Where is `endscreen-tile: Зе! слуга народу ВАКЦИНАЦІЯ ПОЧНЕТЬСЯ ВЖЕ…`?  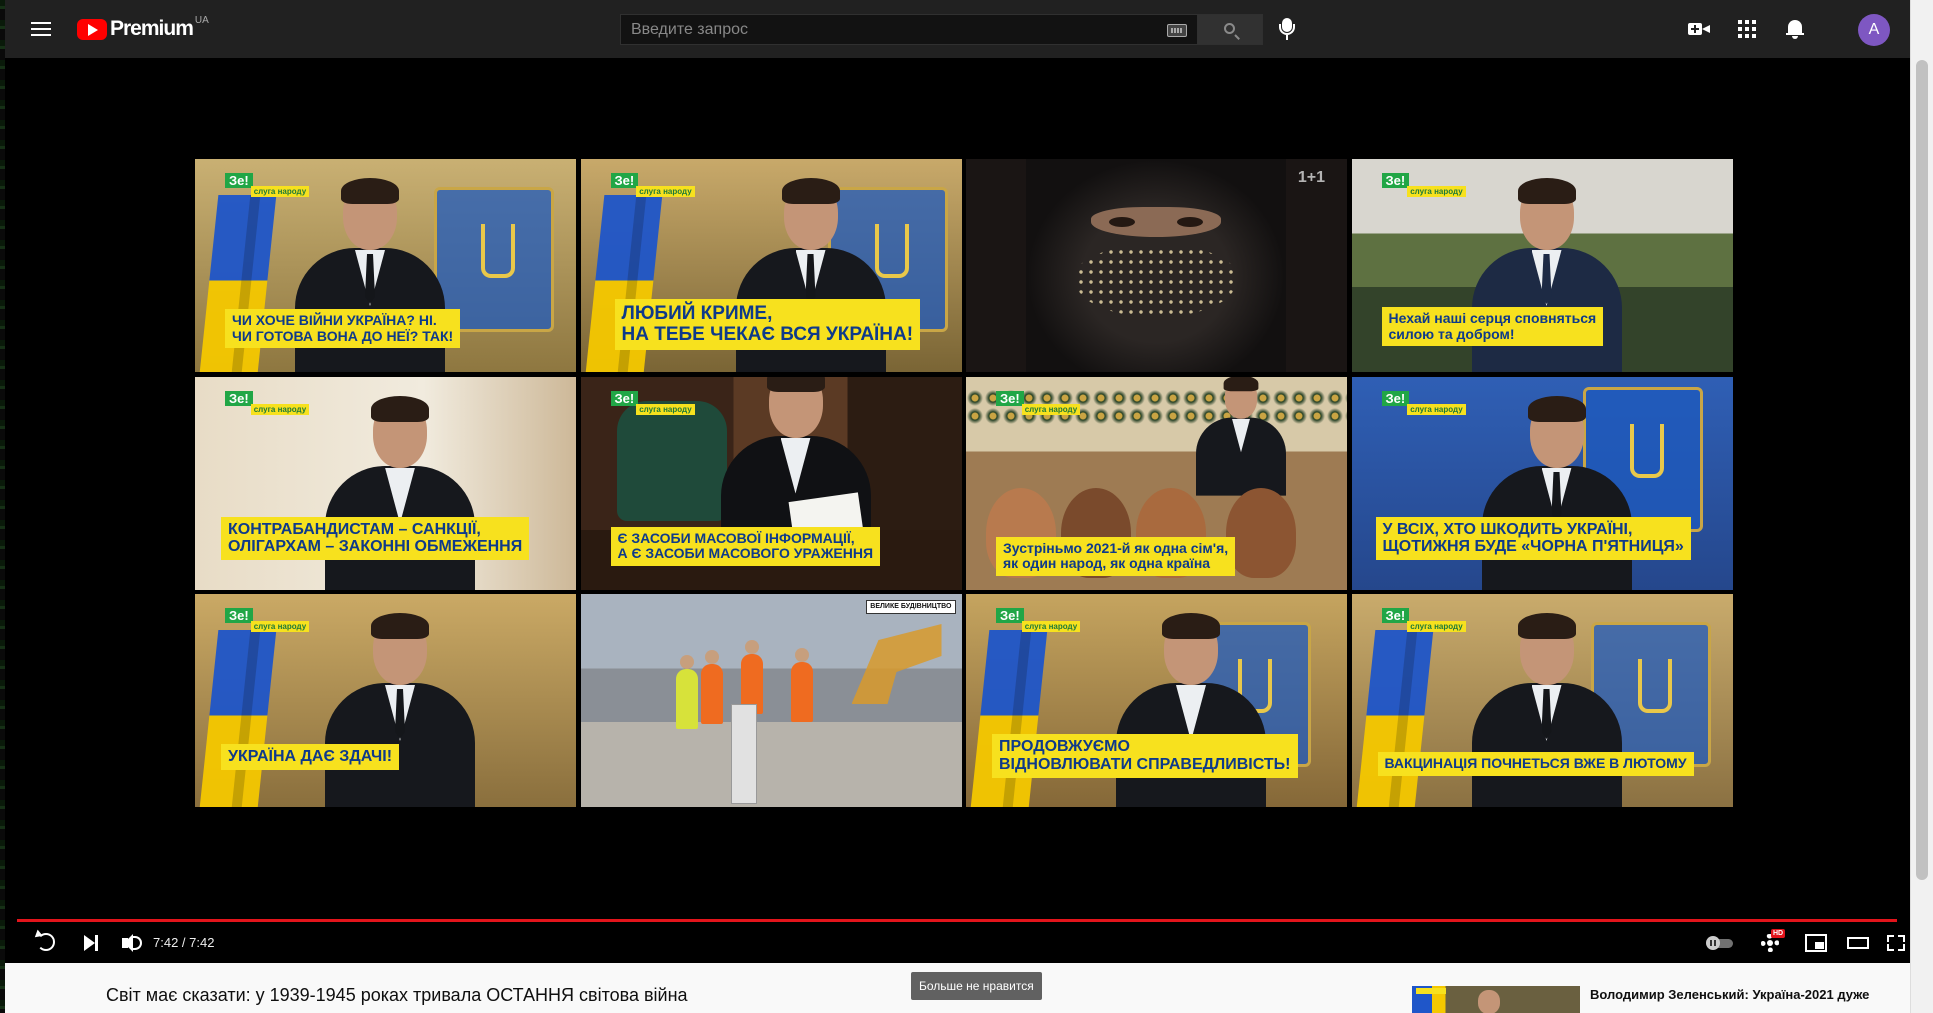
endscreen-tile: Зе! слуга народу ВАКЦИНАЦІЯ ПОЧНЕТЬСЯ ВЖЕ… is located at coordinates (1542, 700).